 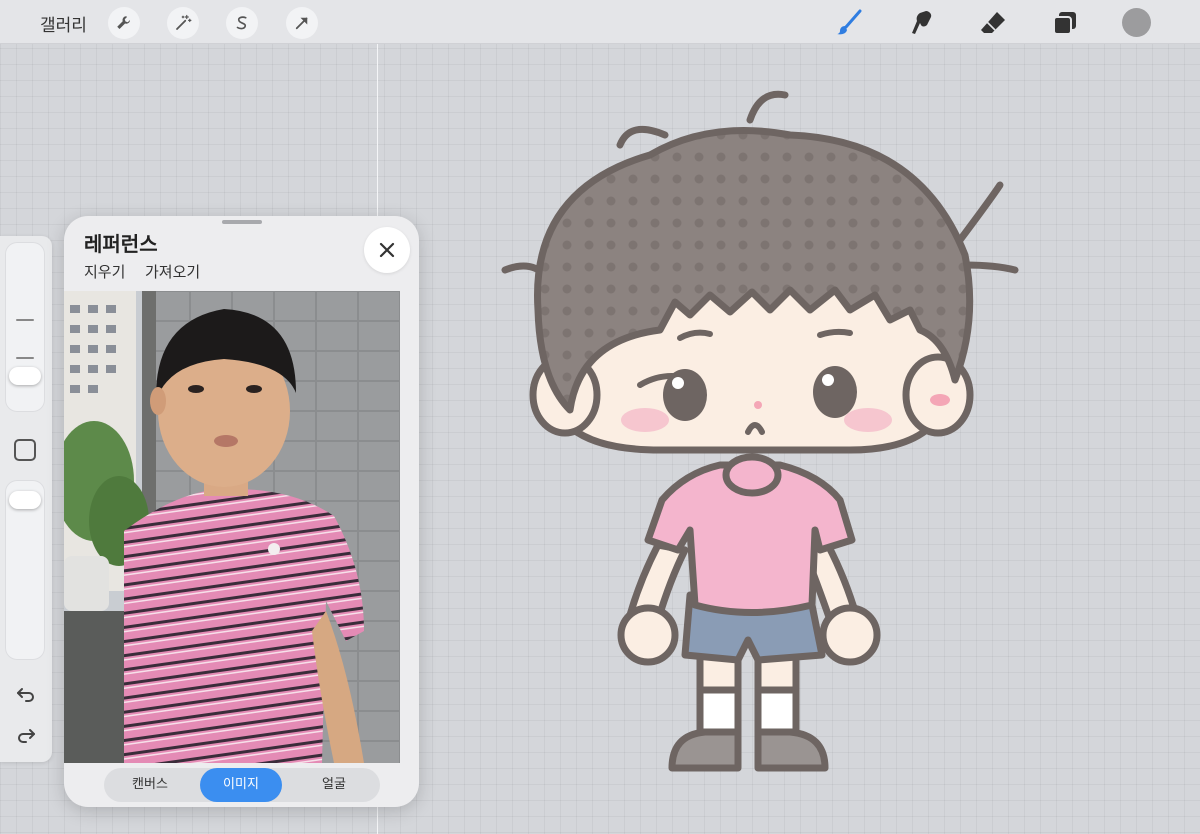 I want to click on segment-face: 얼굴, so click(x=334, y=785).